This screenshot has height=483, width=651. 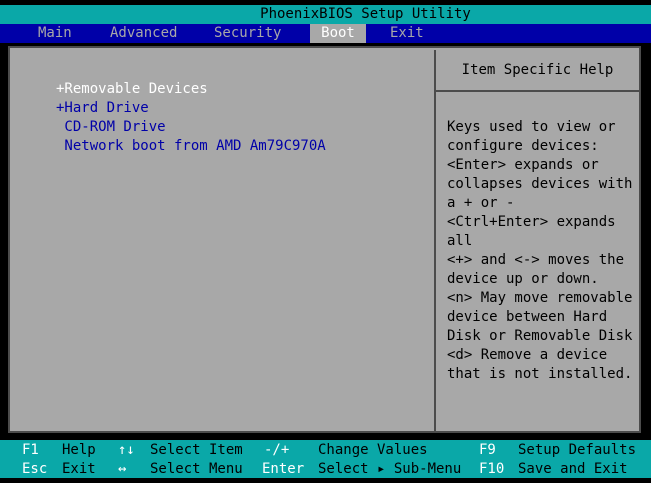 I want to click on help-line: a + or -, so click(x=481, y=203).